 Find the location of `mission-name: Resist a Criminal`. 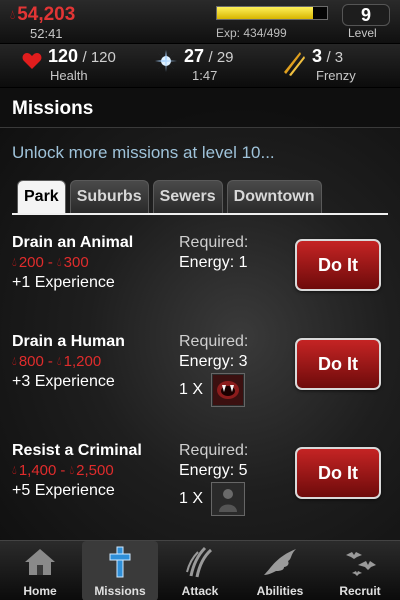

mission-name: Resist a Criminal is located at coordinates (77, 450).